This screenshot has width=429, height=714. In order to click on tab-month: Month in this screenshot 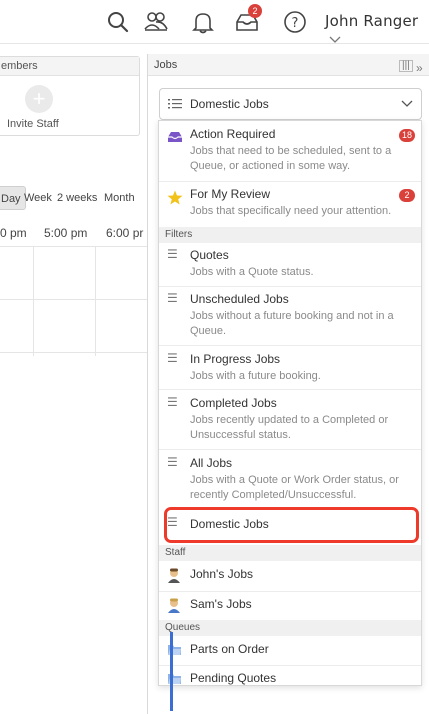, I will do `click(119, 198)`.